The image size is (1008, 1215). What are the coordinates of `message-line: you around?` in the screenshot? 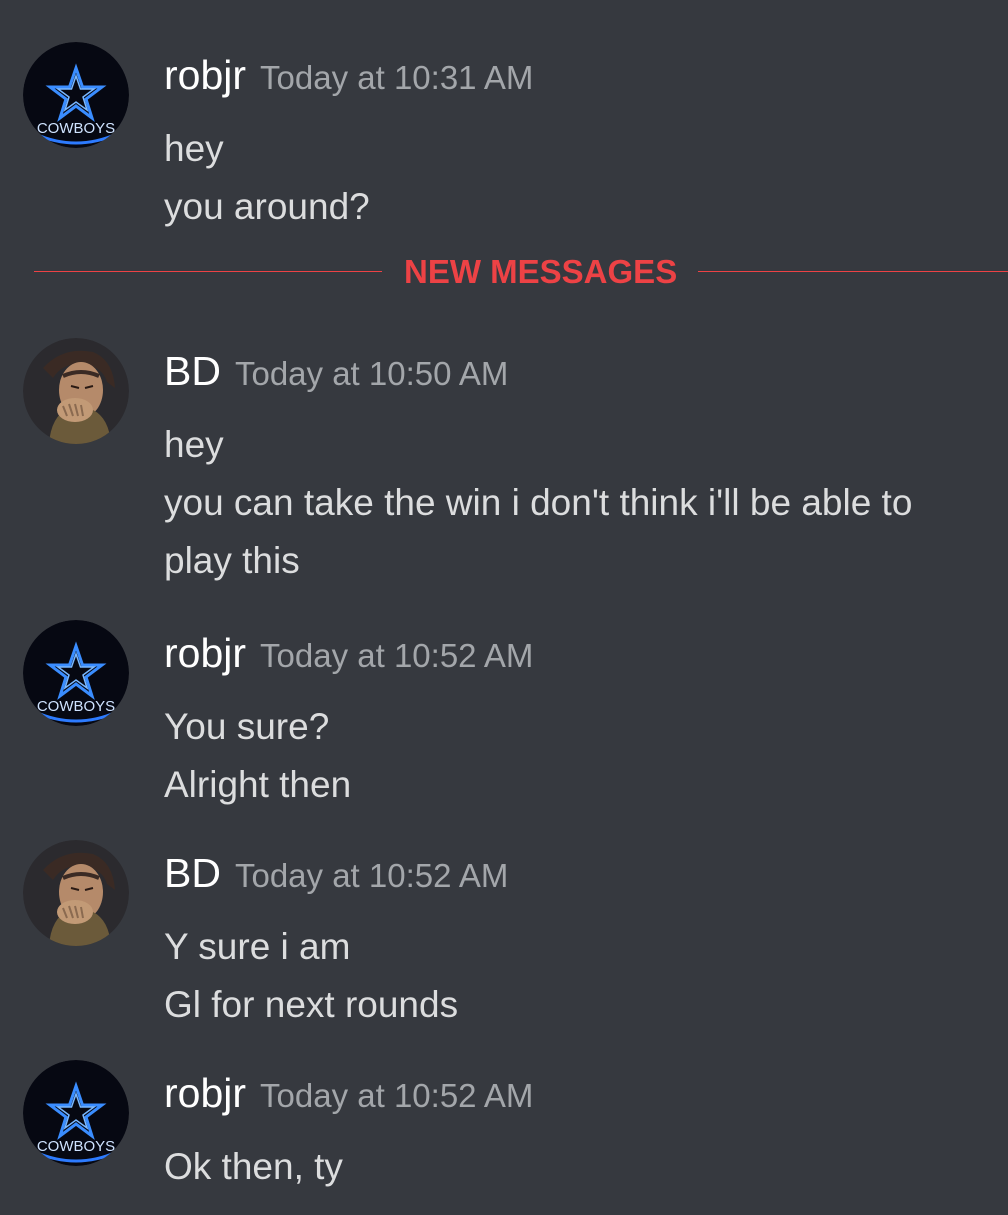 It's located at (267, 206).